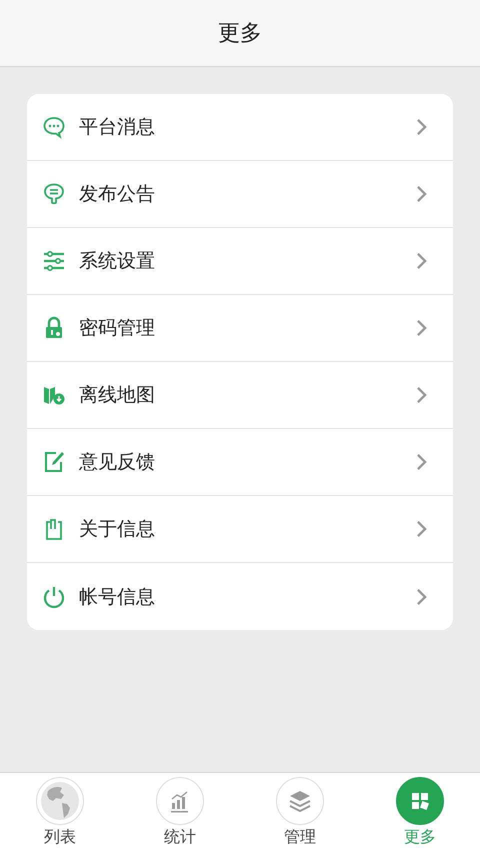 This screenshot has height=853, width=480. Describe the element at coordinates (54, 462) in the screenshot. I see `edit-icon` at that location.